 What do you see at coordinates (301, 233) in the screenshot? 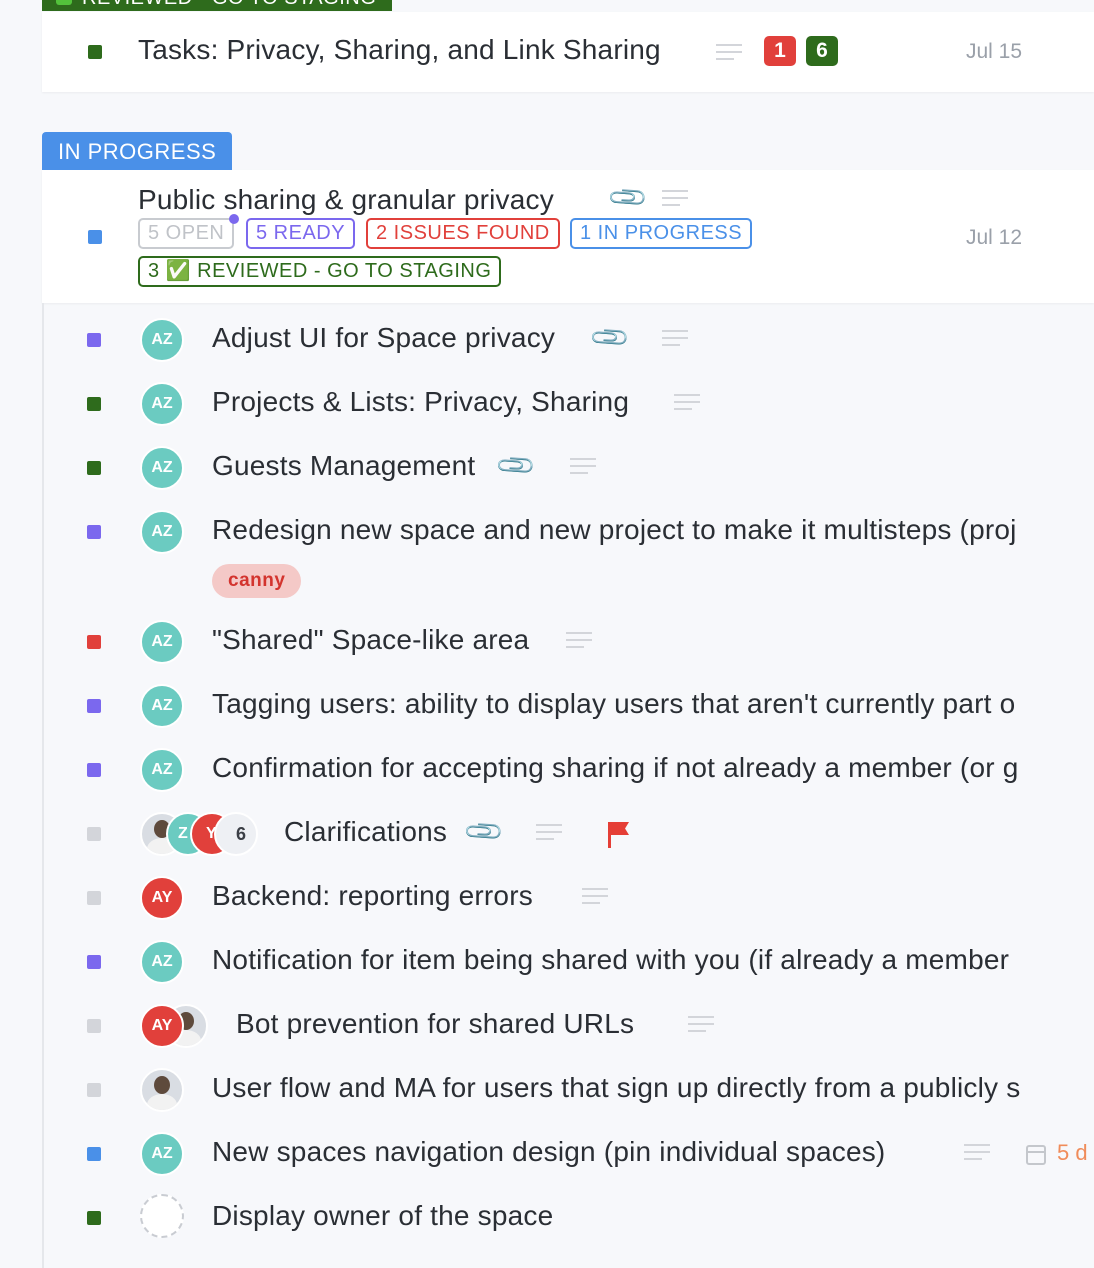
I see `pill-ready: 5 READY` at bounding box center [301, 233].